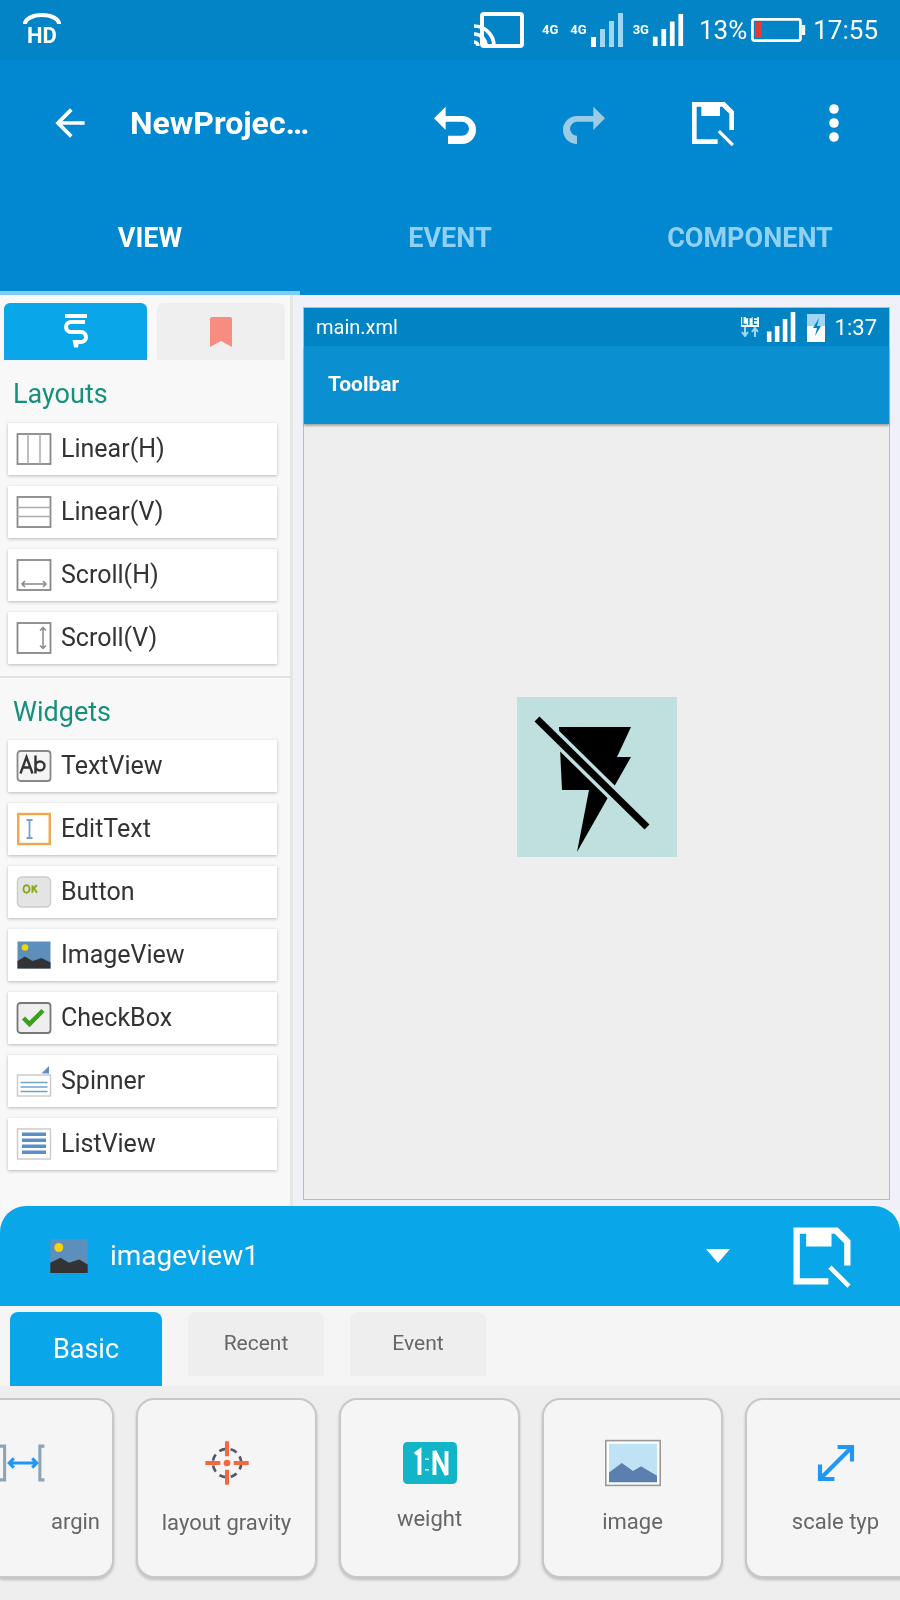  I want to click on battery-icon, so click(779, 30).